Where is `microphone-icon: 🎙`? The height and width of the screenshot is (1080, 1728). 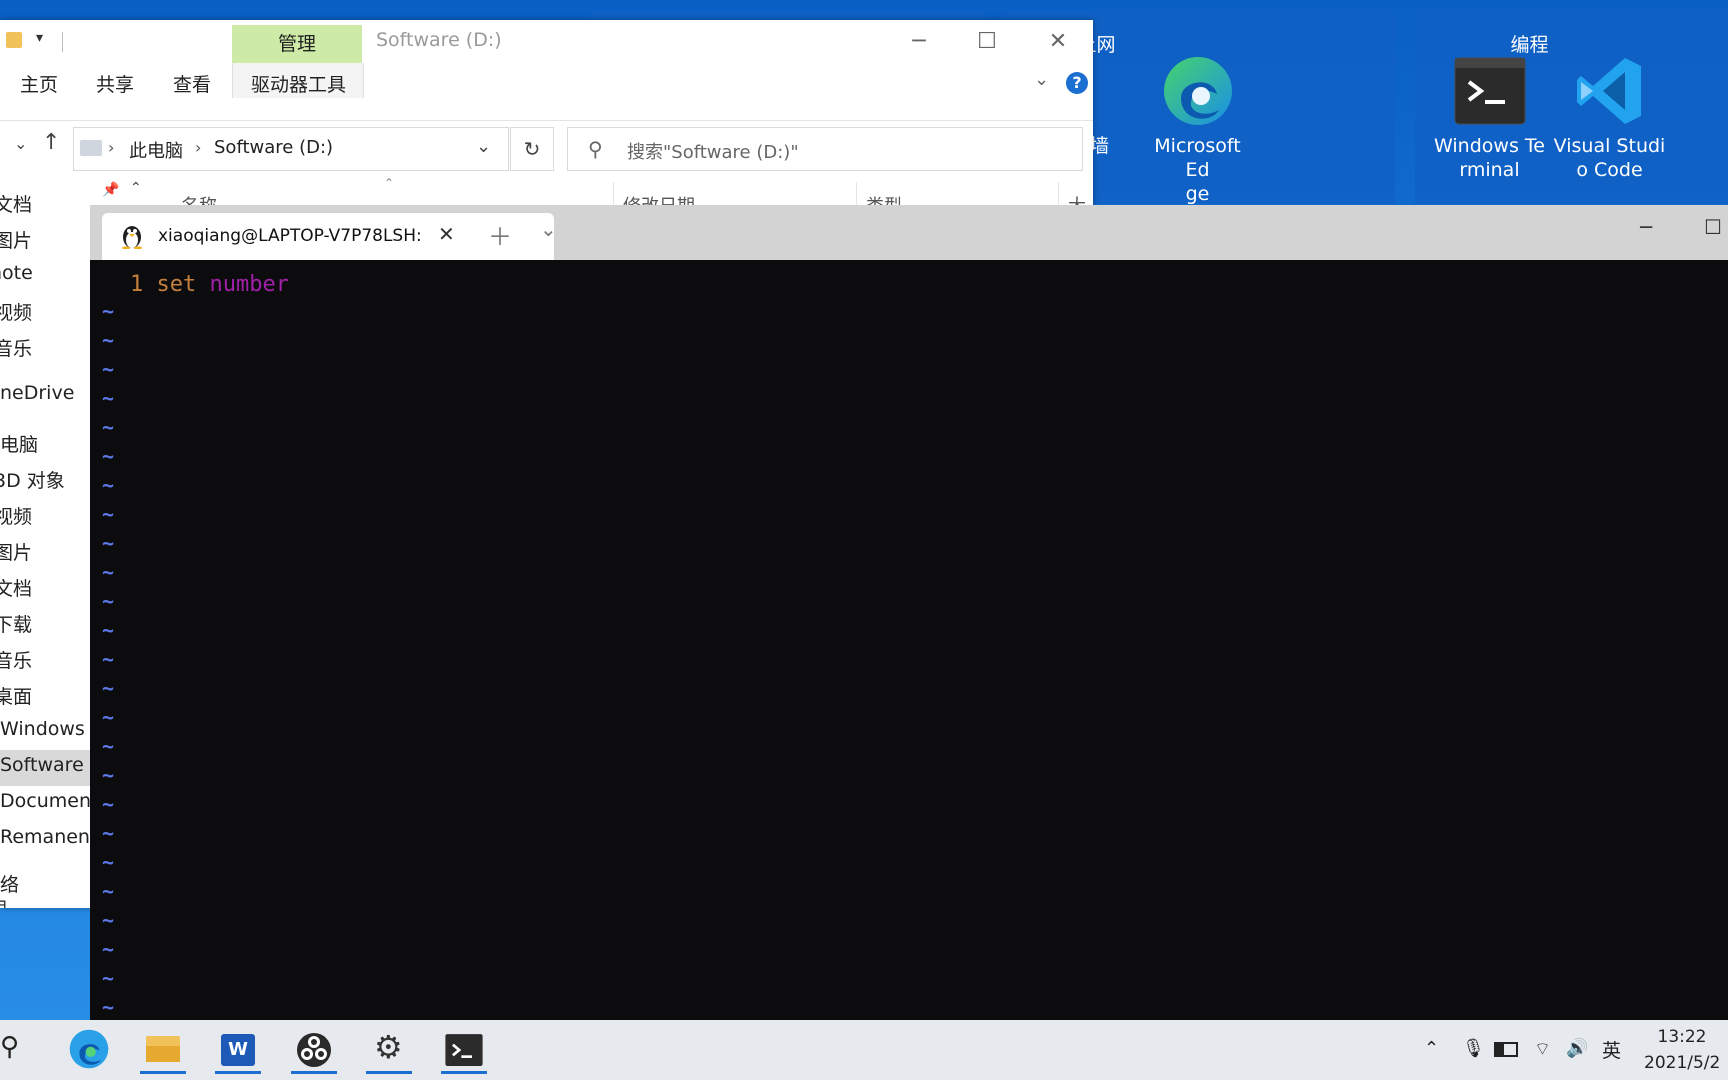
microphone-icon: 🎙 is located at coordinates (1473, 1048).